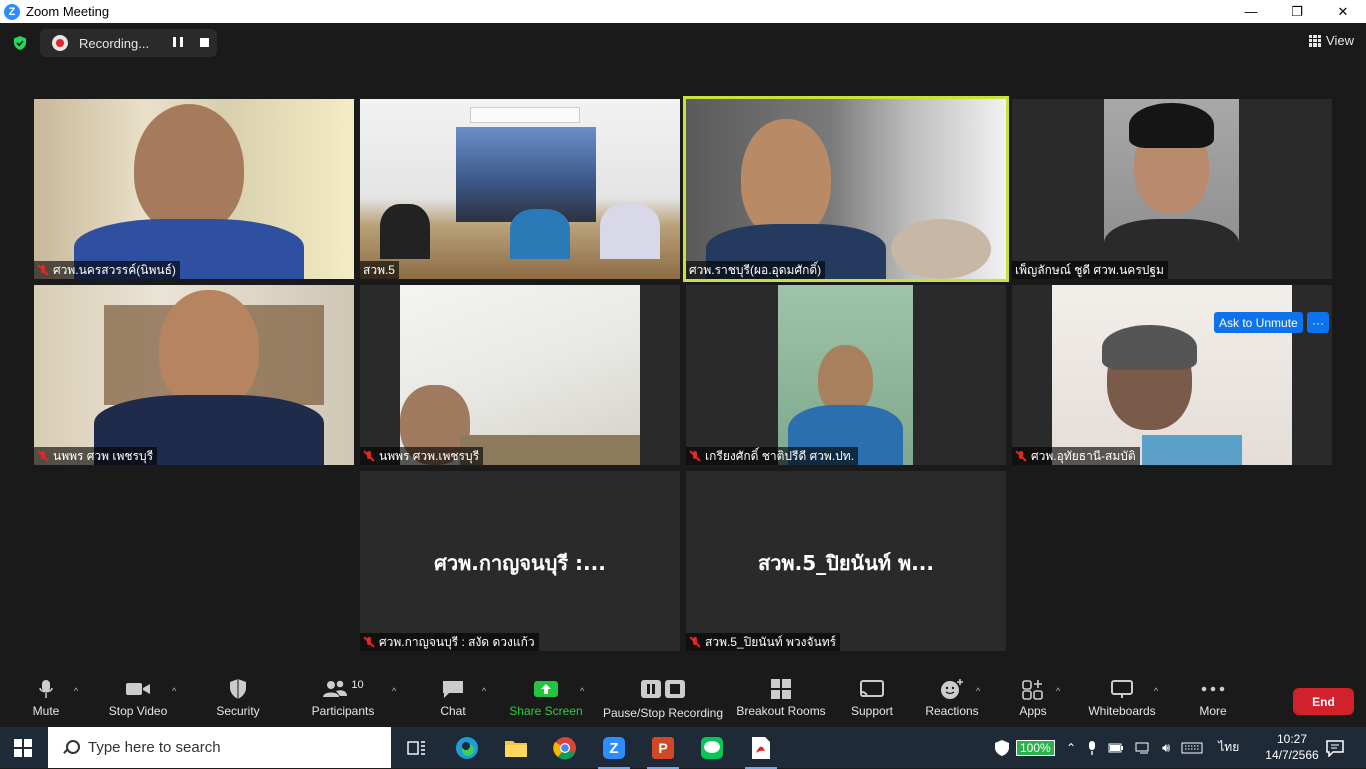 This screenshot has height=769, width=1366. I want to click on apps-options-caret: ^, so click(1058, 691).